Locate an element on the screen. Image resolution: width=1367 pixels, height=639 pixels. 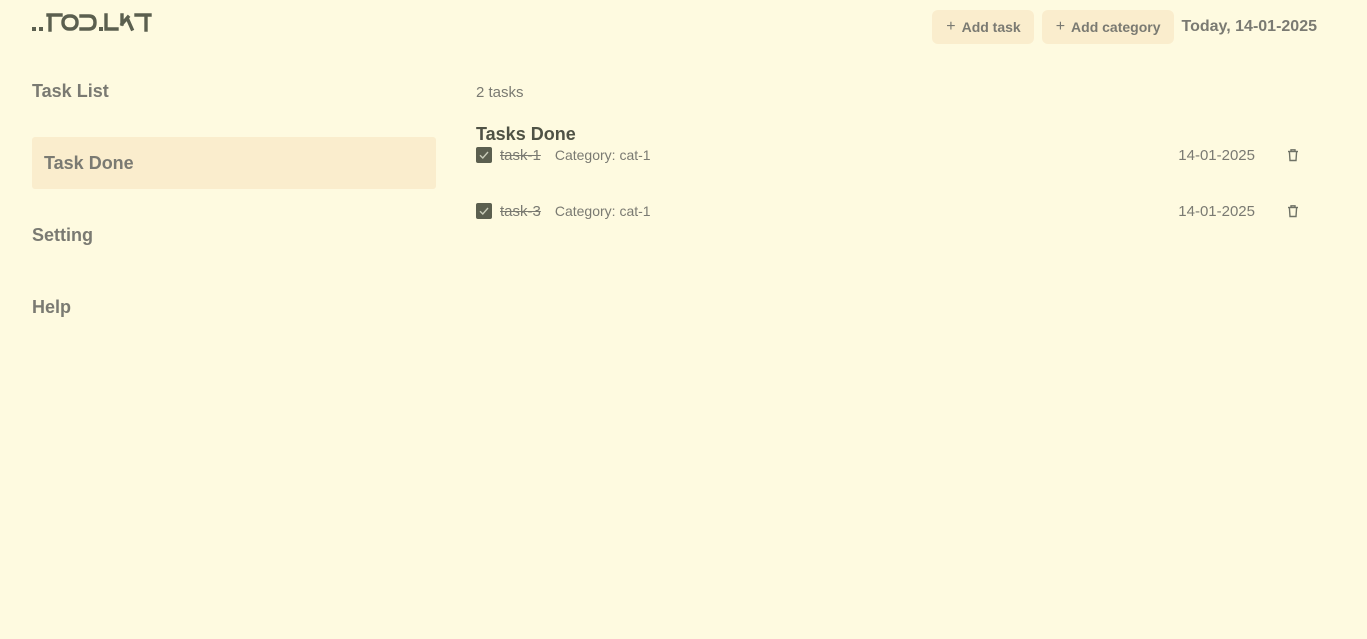
sidebar-item-label: Help is located at coordinates (52, 306).